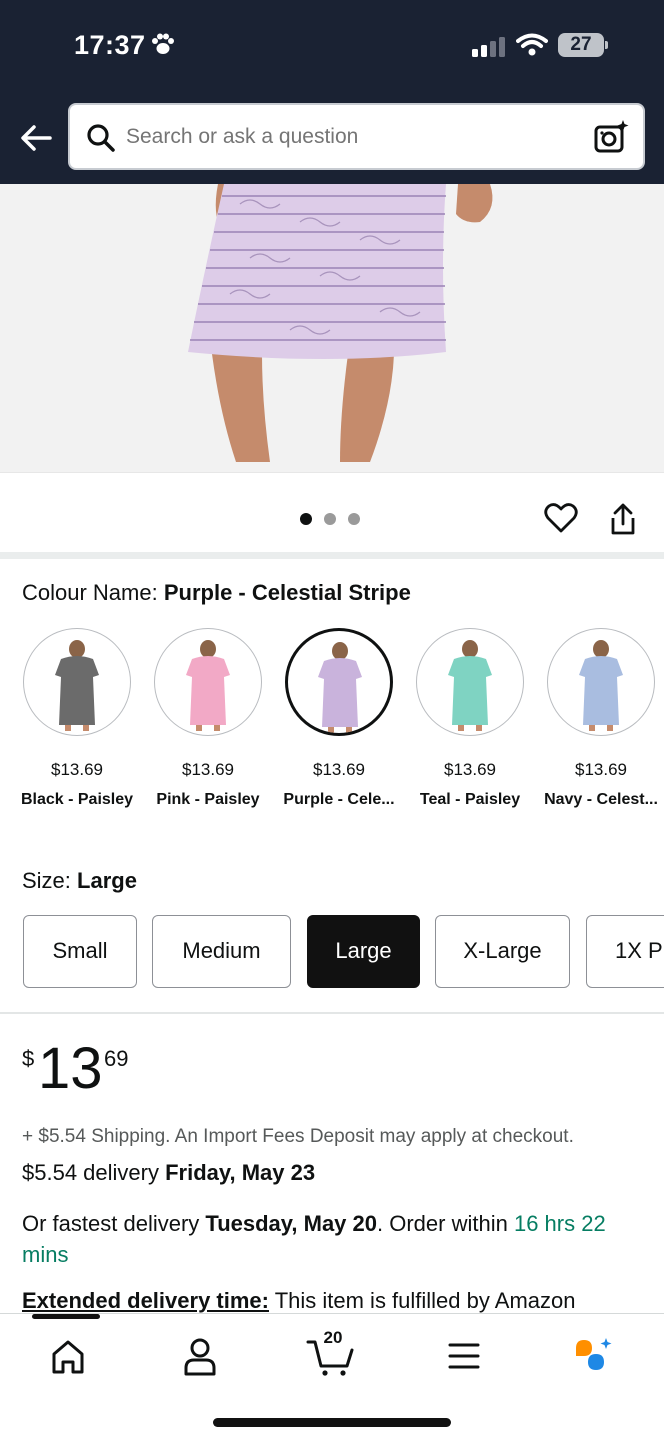 The height and width of the screenshot is (1440, 664). Describe the element at coordinates (70, 1068) in the screenshot. I see `price-whole: 13` at that location.